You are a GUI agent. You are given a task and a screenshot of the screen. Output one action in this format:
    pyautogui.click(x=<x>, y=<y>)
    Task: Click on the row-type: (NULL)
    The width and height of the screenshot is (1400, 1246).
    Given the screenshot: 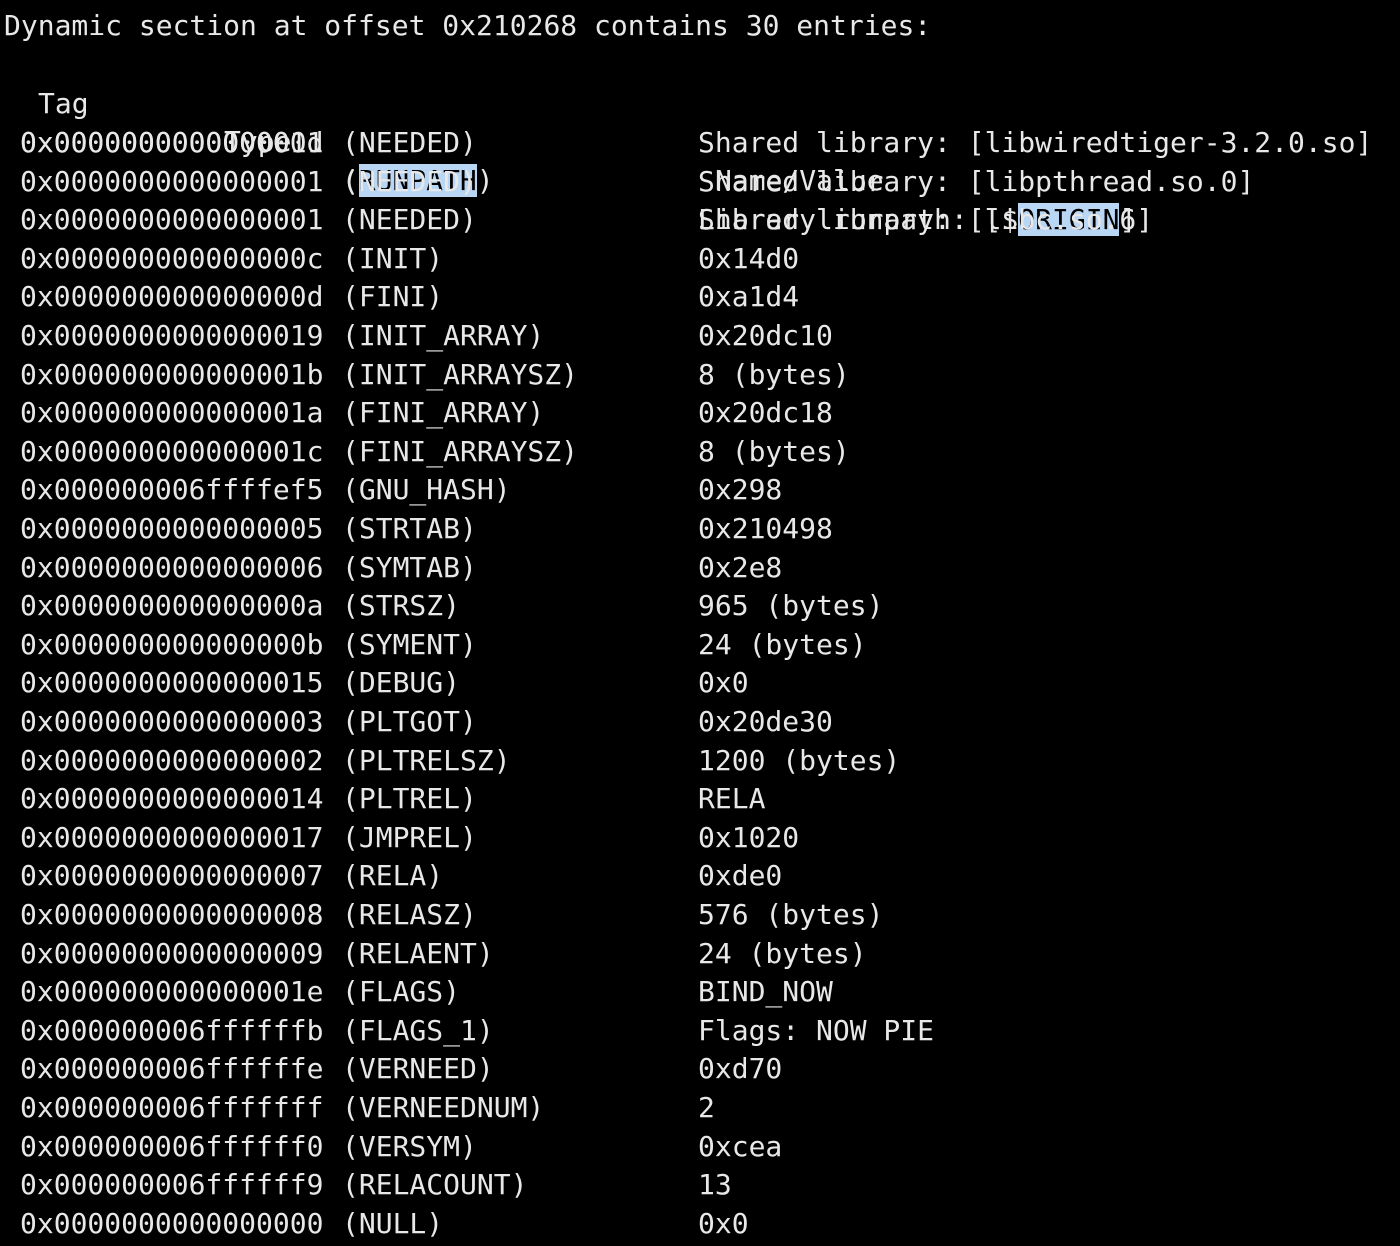 What is the action you would take?
    pyautogui.click(x=393, y=1223)
    